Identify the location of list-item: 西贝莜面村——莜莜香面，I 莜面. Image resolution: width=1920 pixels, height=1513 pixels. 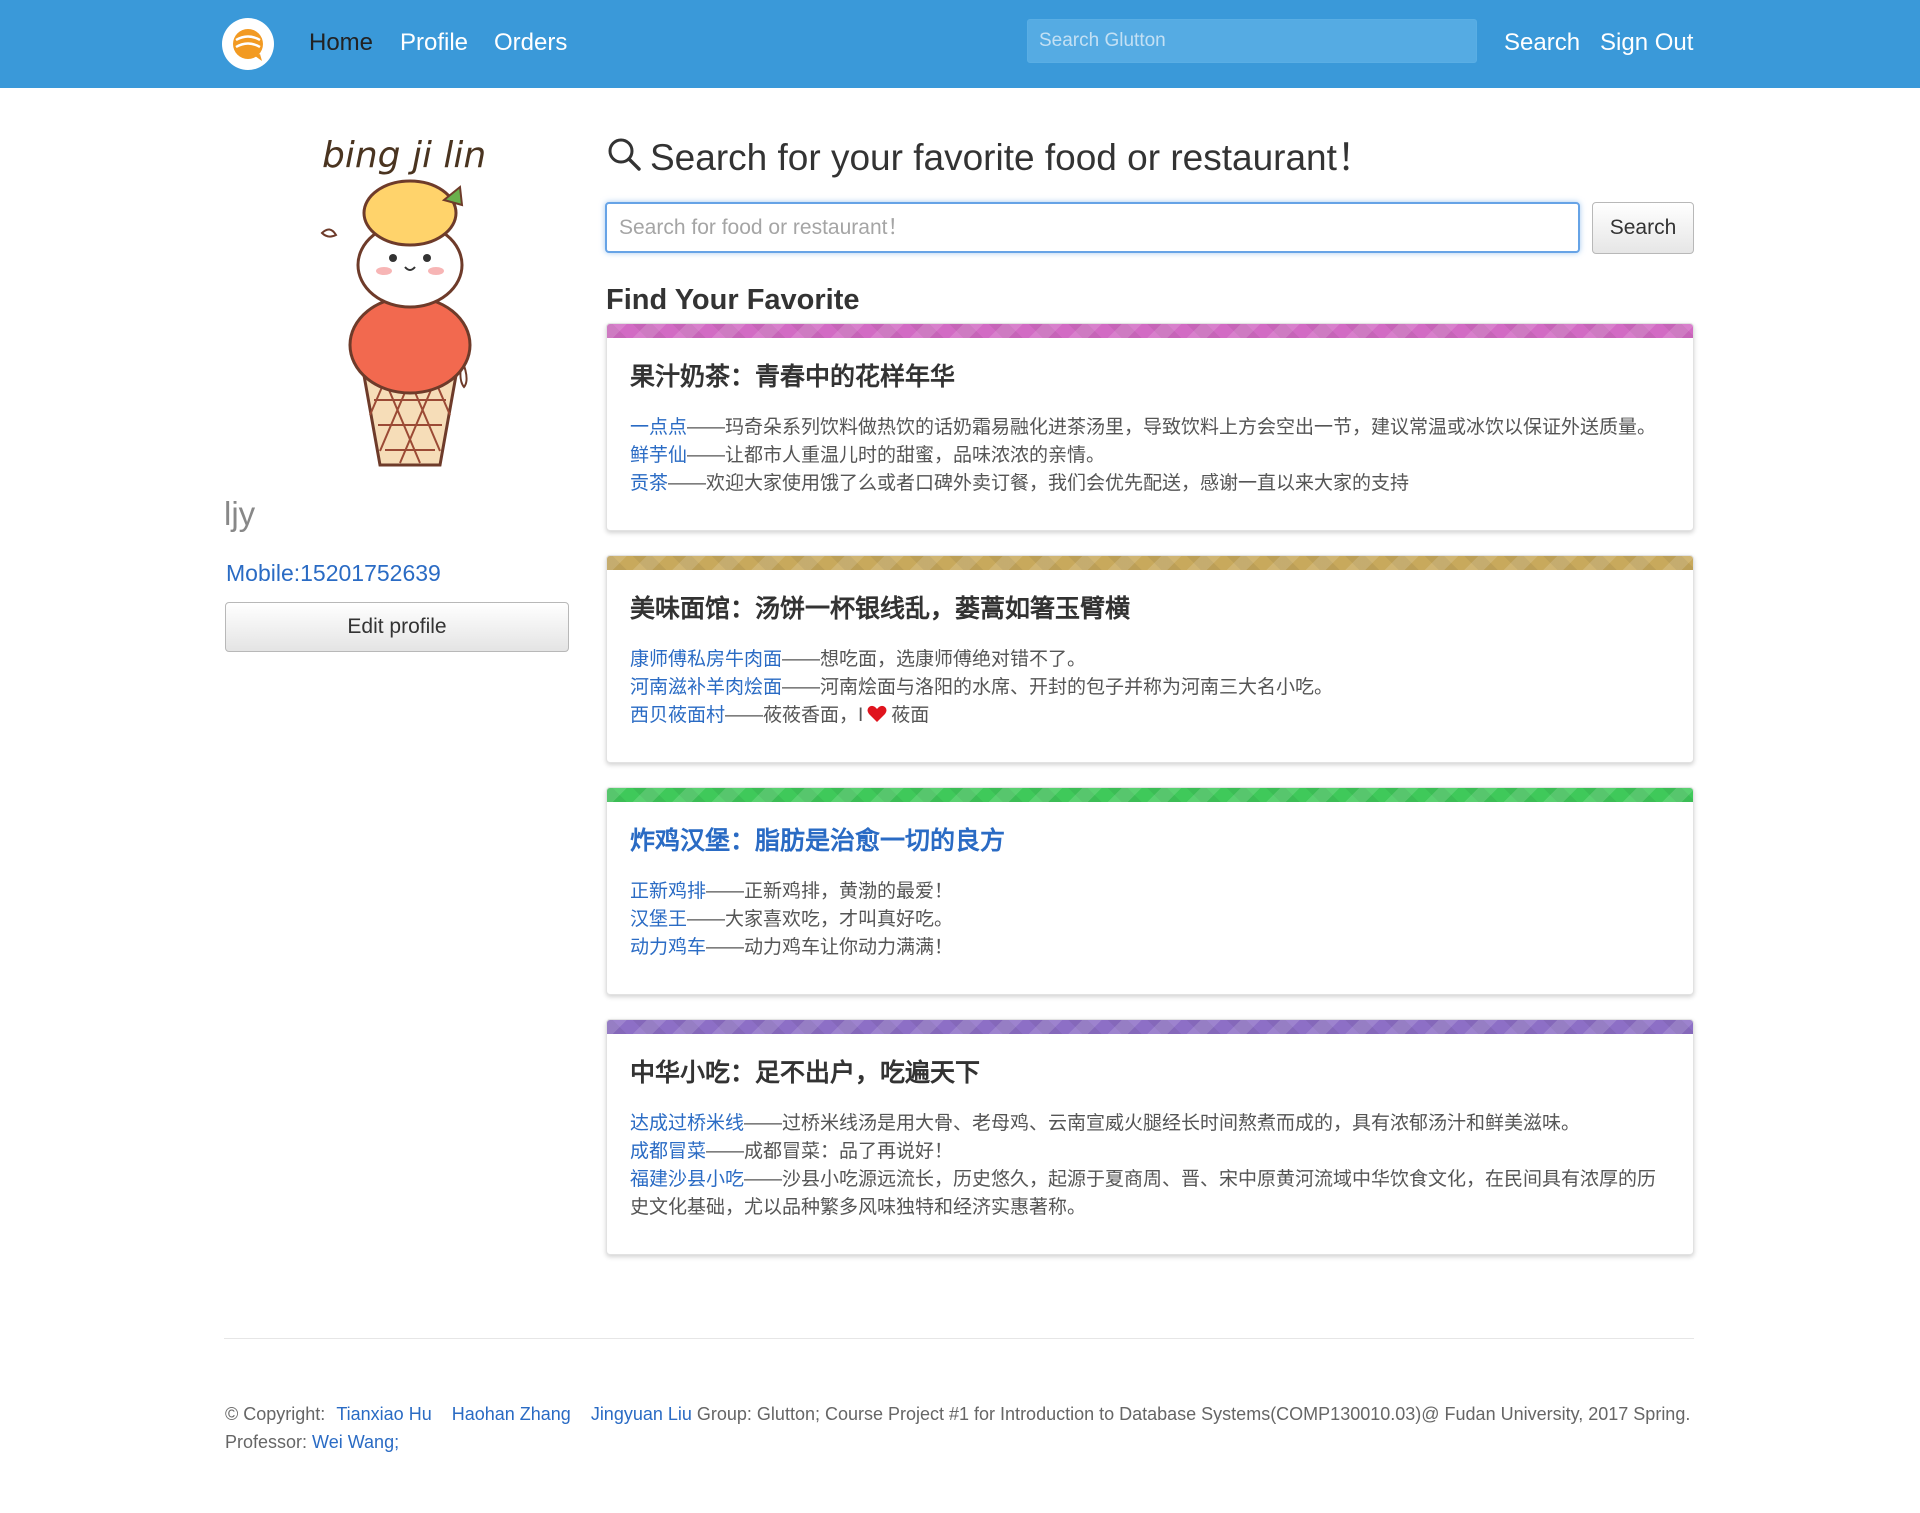
(1150, 716).